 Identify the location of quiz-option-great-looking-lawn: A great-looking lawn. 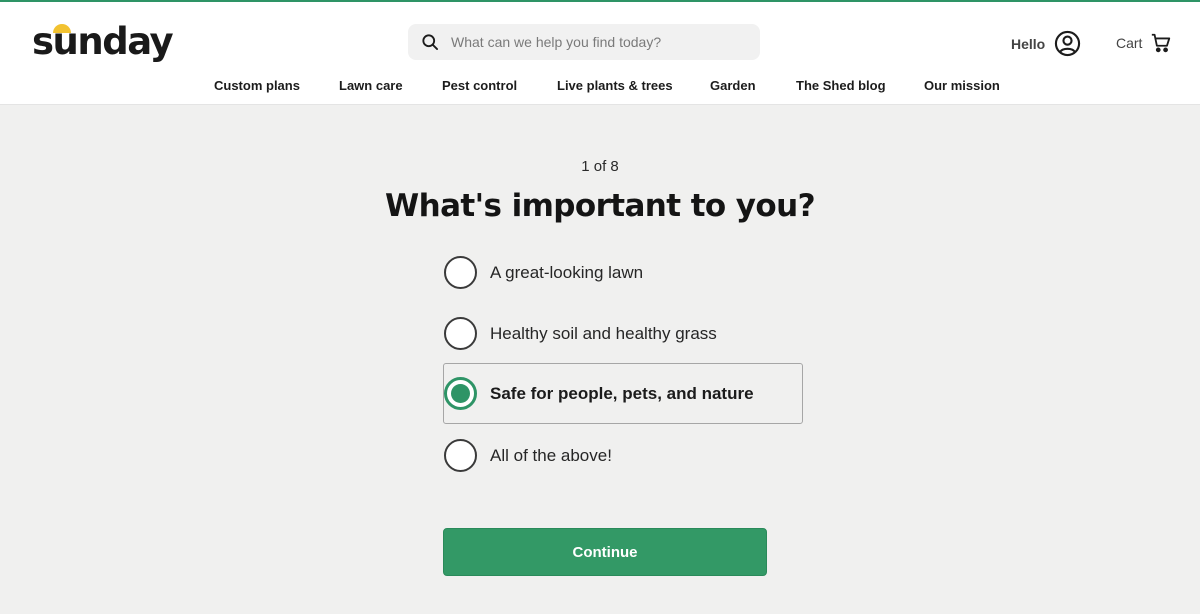
(623, 272).